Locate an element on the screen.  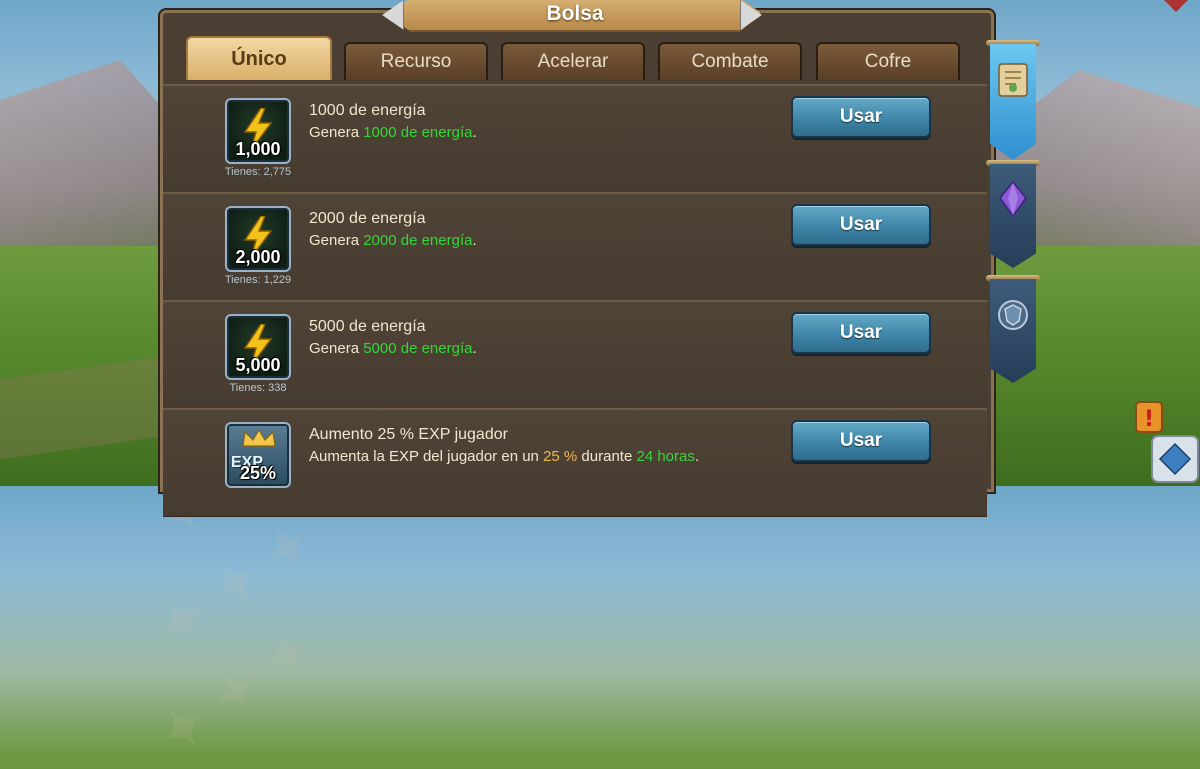
crown-icon is located at coordinates (259, 437).